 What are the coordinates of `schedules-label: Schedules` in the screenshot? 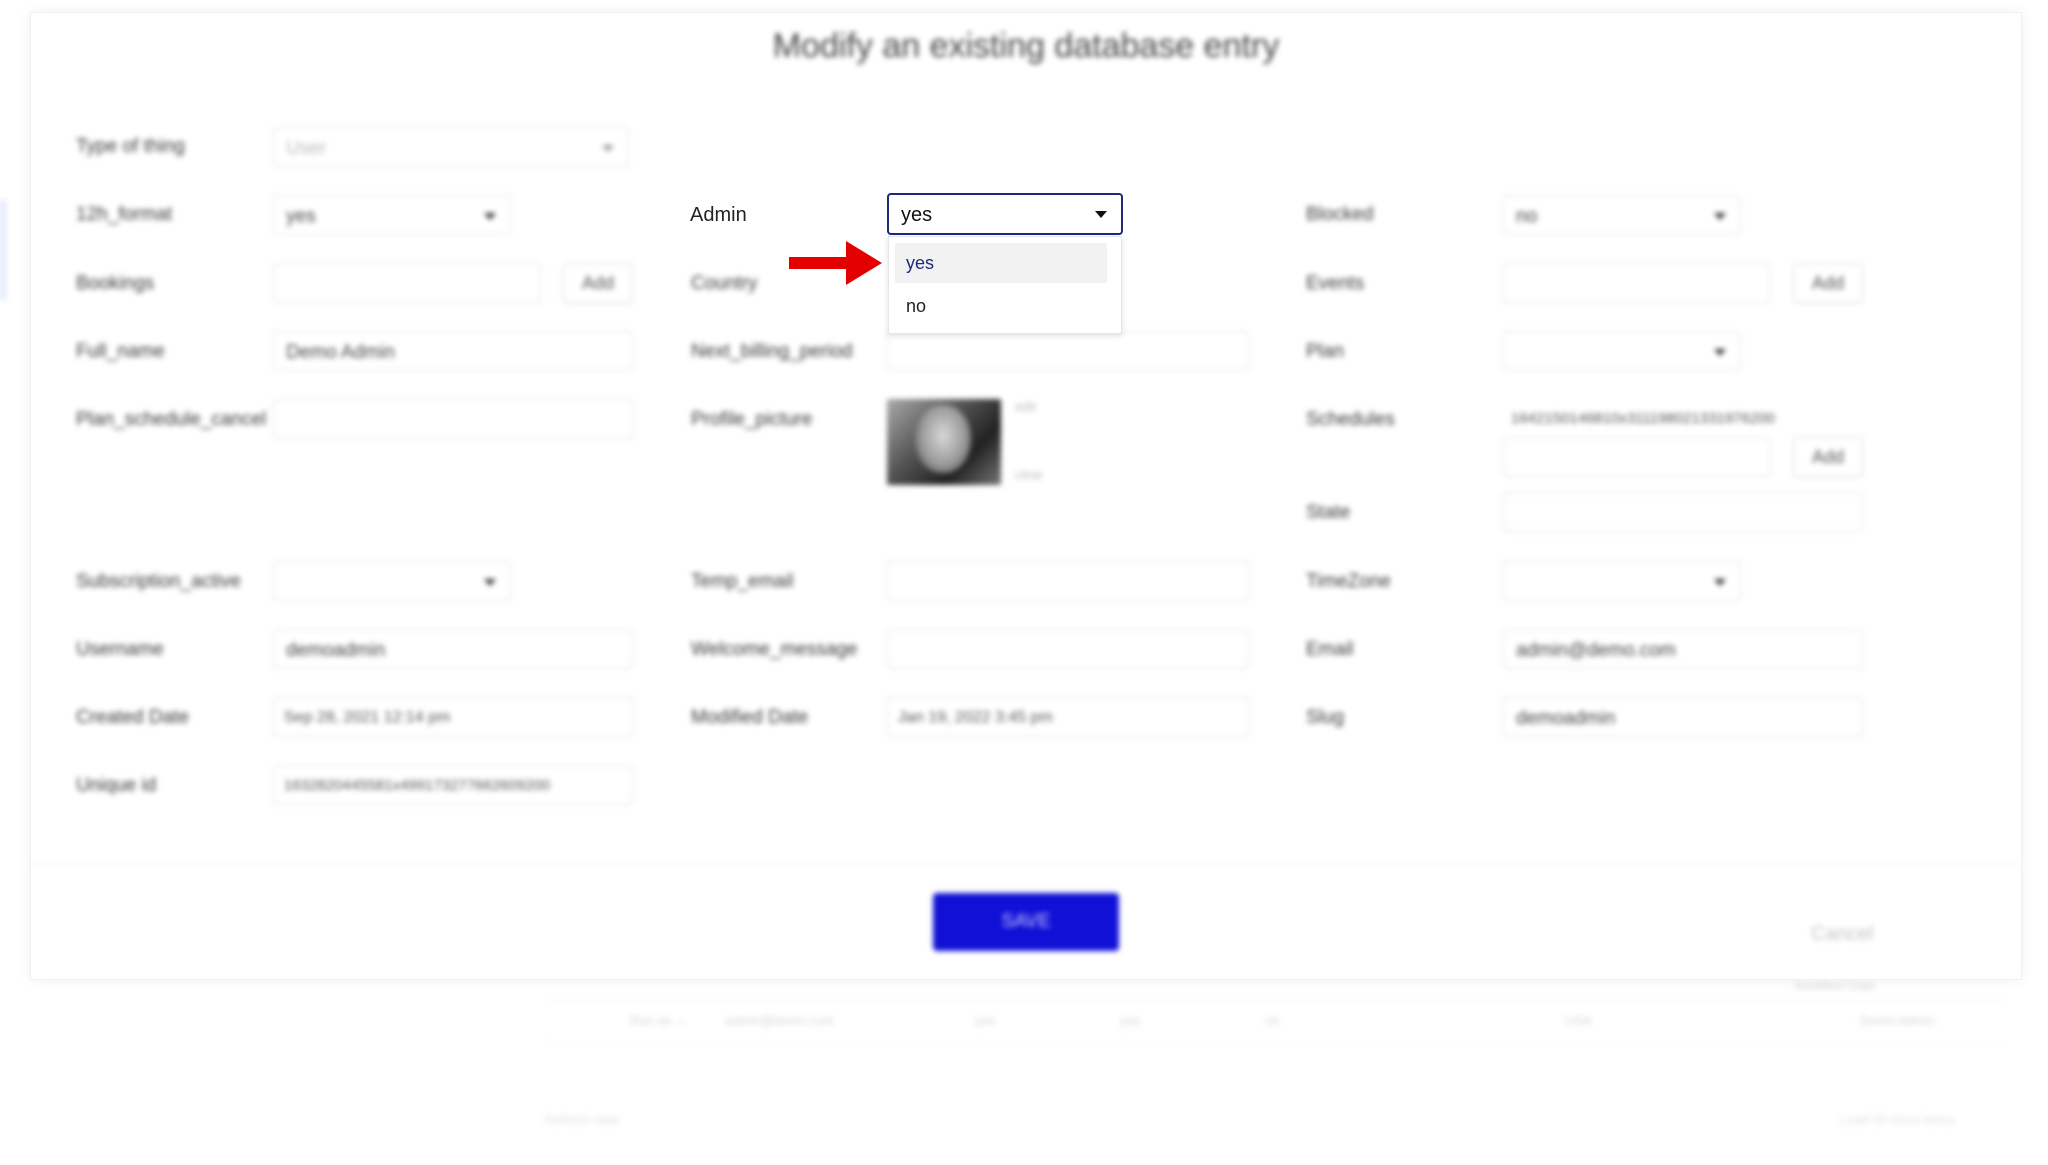 It's located at (1350, 419).